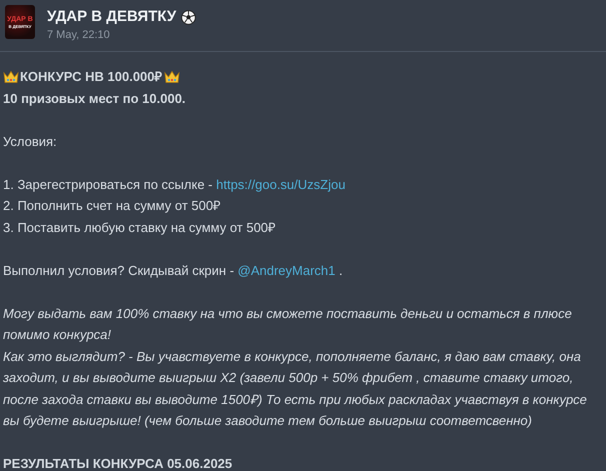 This screenshot has width=606, height=471. What do you see at coordinates (173, 270) in the screenshot?
I see `post-text: Выполнил условия? Скидывай скрин - @AndreyMarch1 .` at bounding box center [173, 270].